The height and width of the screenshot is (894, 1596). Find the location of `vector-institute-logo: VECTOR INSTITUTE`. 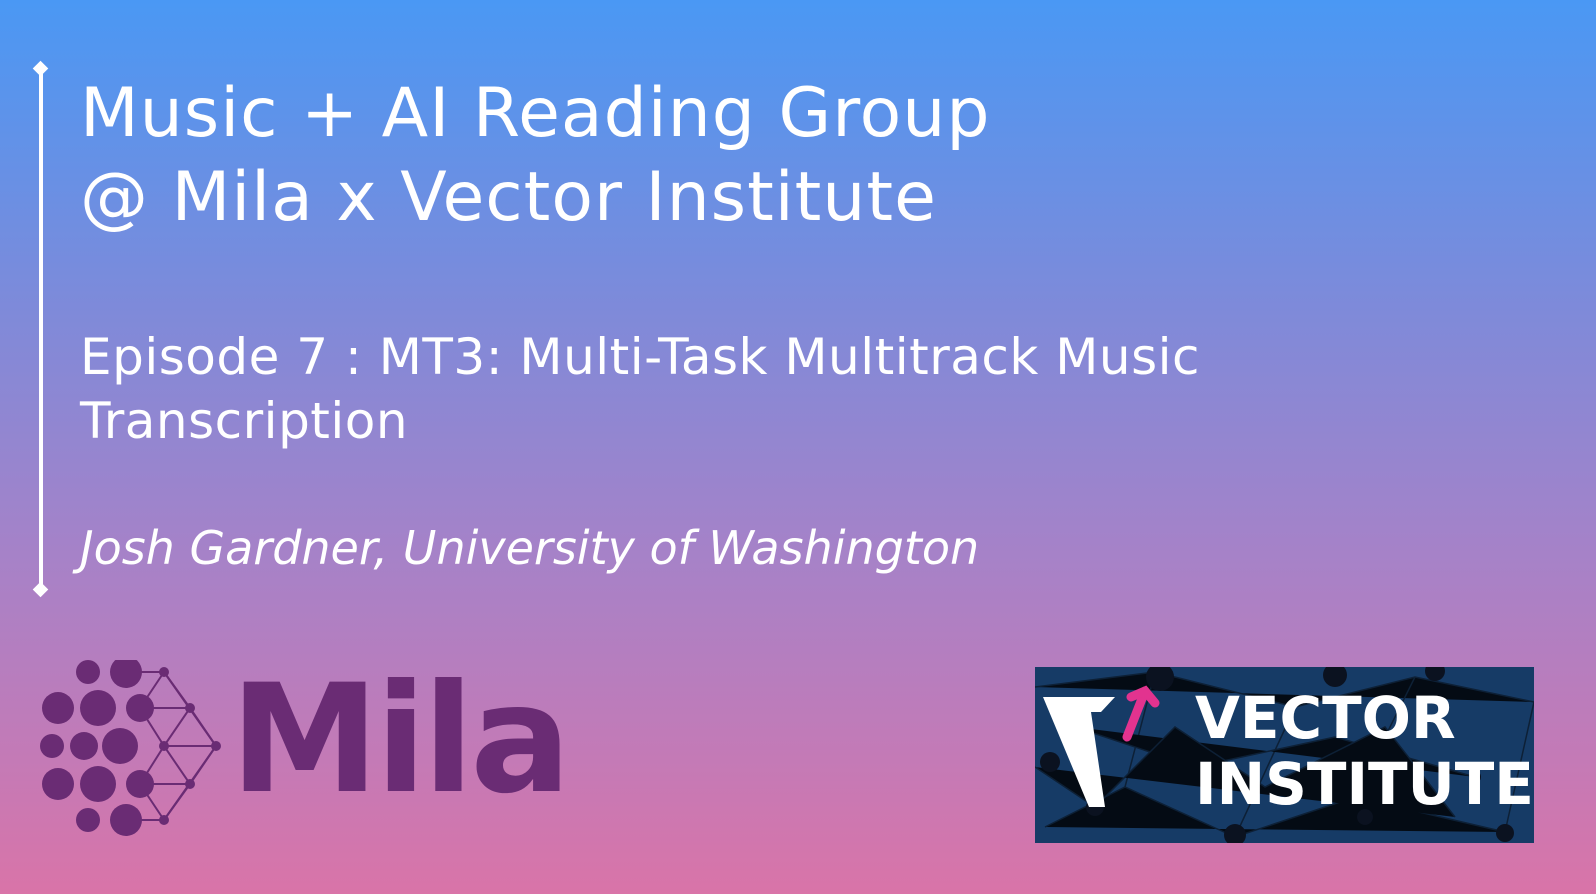

vector-institute-logo: VECTOR INSTITUTE is located at coordinates (1284, 755).